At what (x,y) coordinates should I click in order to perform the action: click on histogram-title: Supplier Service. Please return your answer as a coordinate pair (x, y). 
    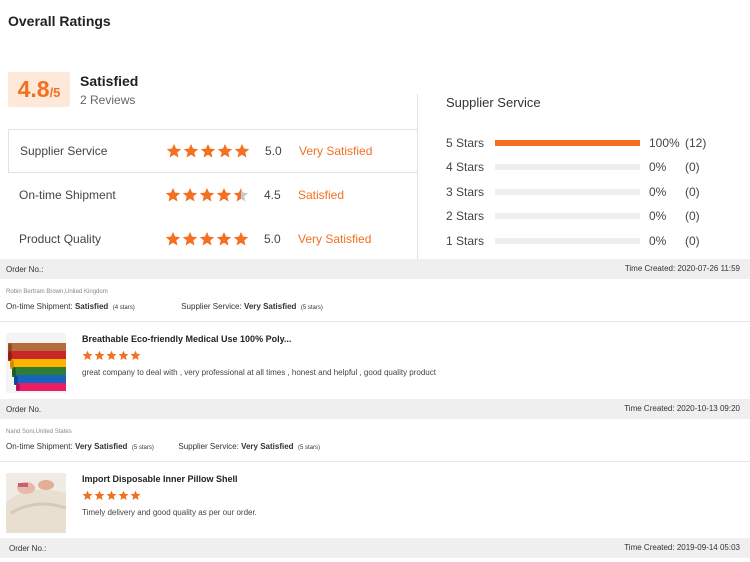
    Looking at the image, I should click on (493, 102).